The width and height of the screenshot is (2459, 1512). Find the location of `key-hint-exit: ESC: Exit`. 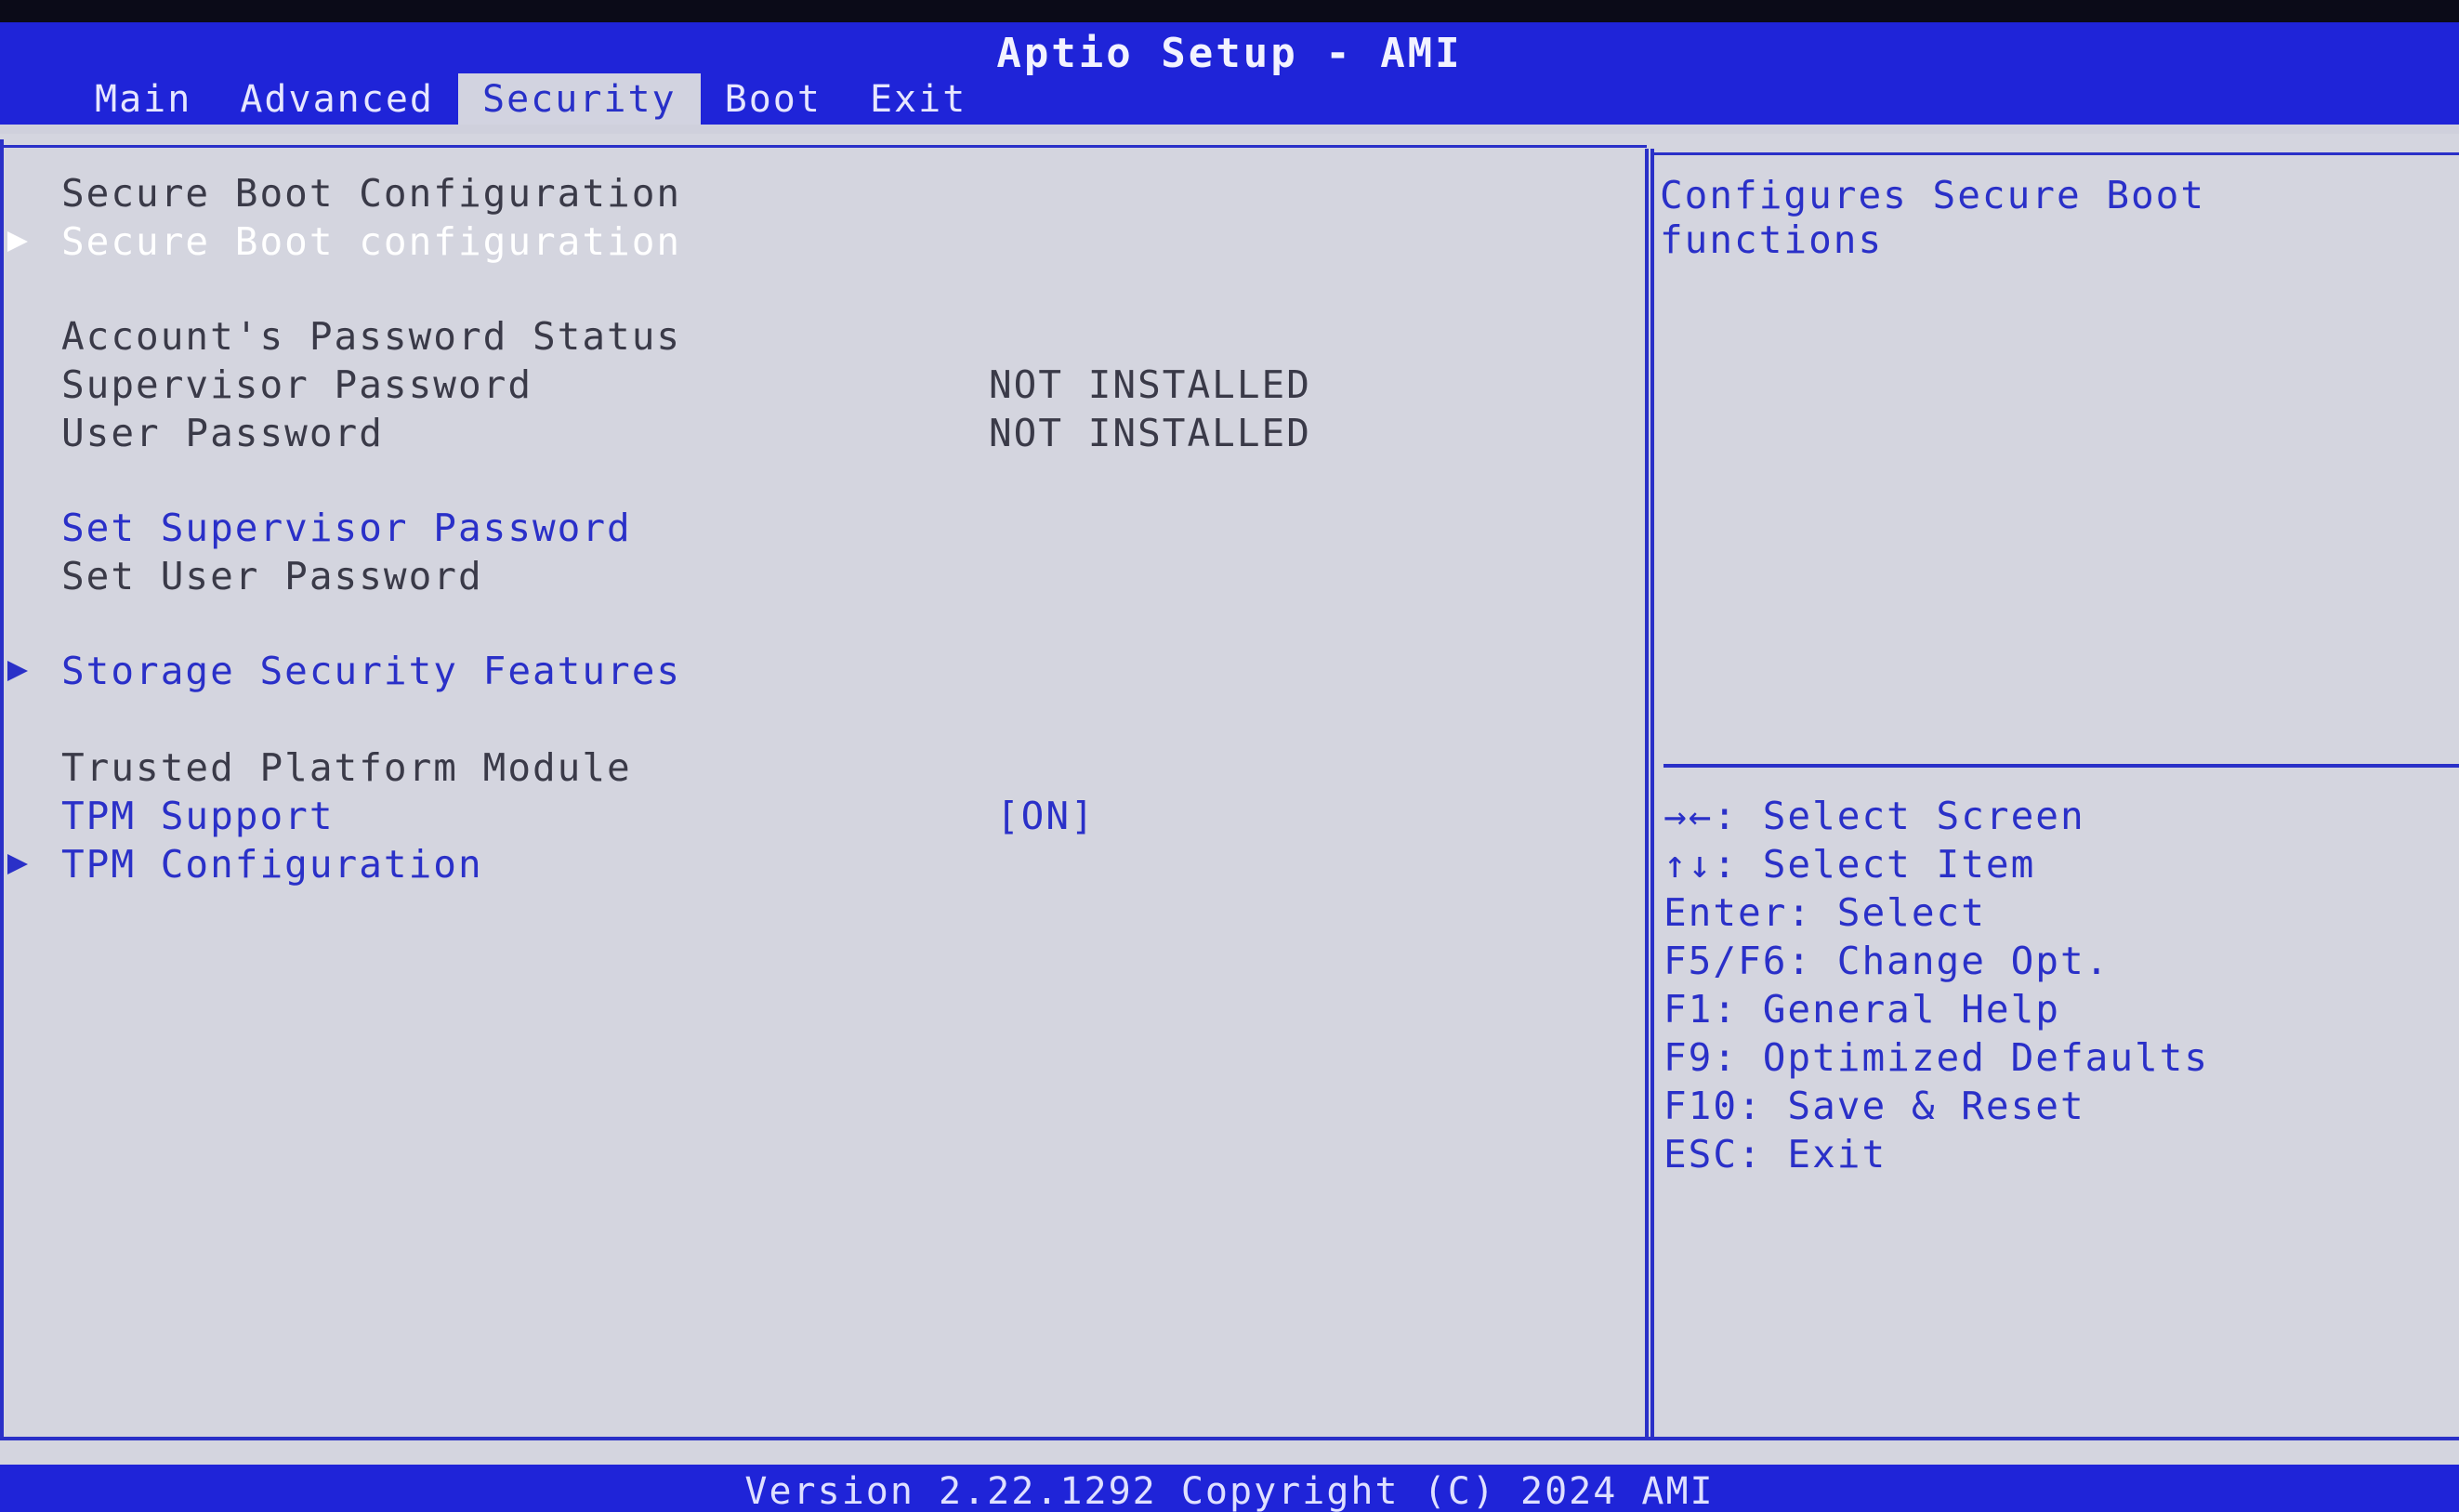

key-hint-exit: ESC: Exit is located at coordinates (1775, 1154).